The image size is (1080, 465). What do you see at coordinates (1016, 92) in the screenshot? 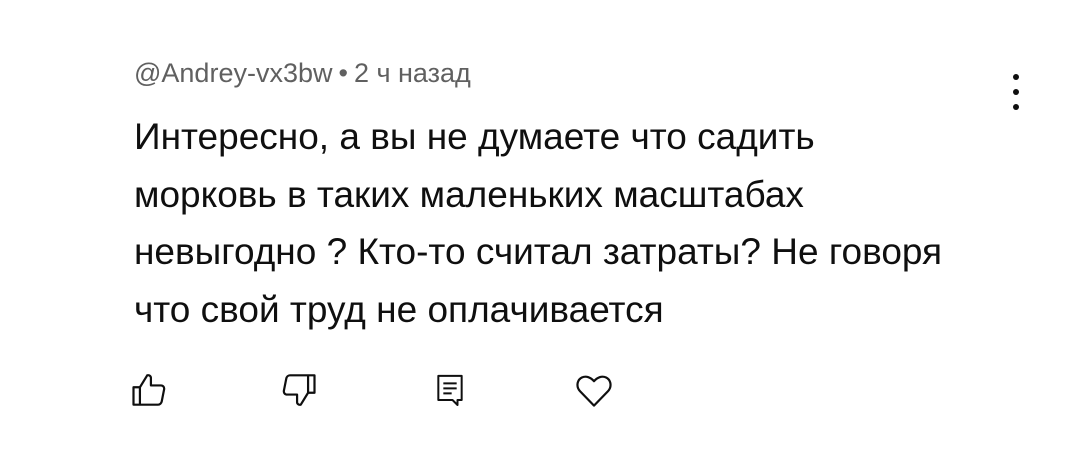
I see `more-vertical-icon-dot` at bounding box center [1016, 92].